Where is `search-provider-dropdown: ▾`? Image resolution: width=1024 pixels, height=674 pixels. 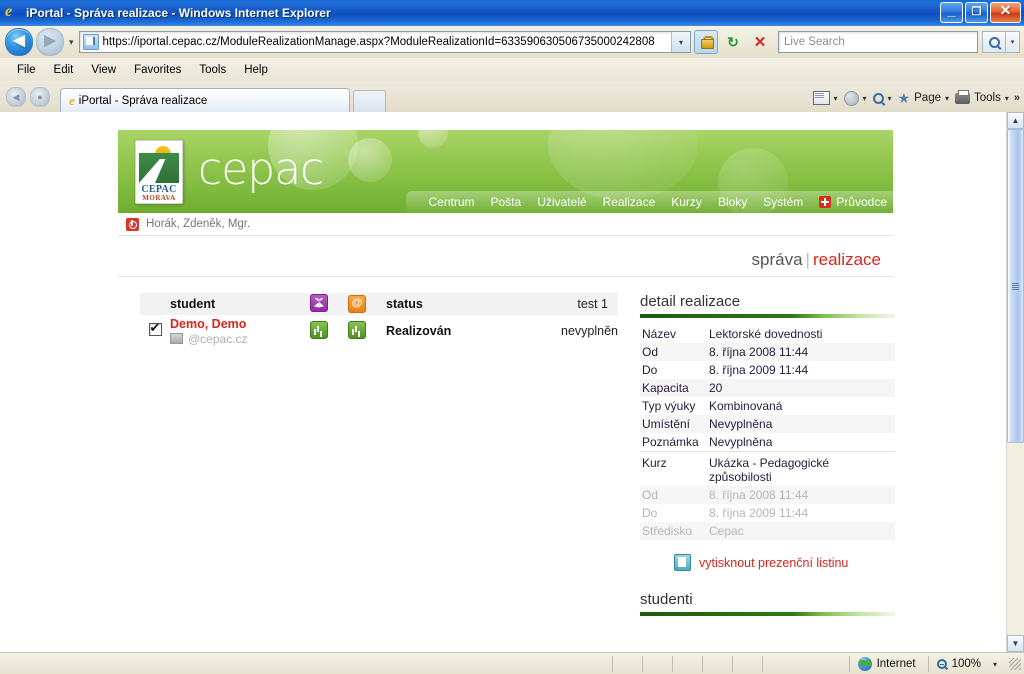 search-provider-dropdown: ▾ is located at coordinates (1013, 42).